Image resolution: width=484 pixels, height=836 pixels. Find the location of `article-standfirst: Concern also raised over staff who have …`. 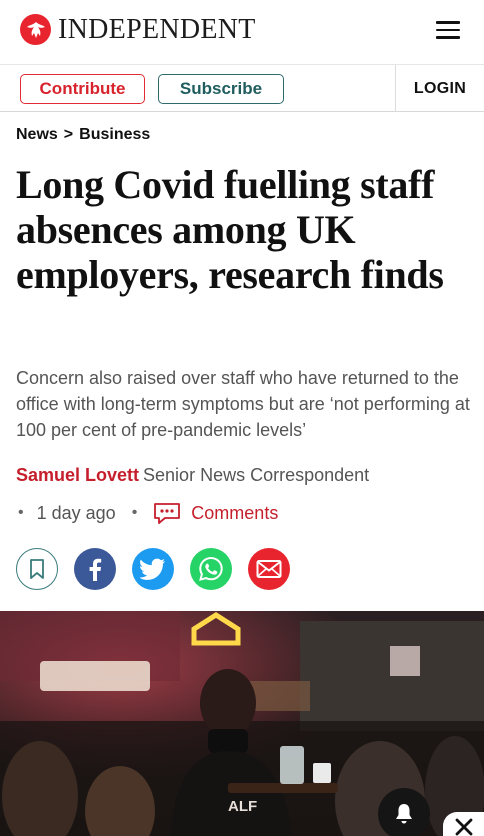

article-standfirst: Concern also raised over staff who have … is located at coordinates (243, 404).